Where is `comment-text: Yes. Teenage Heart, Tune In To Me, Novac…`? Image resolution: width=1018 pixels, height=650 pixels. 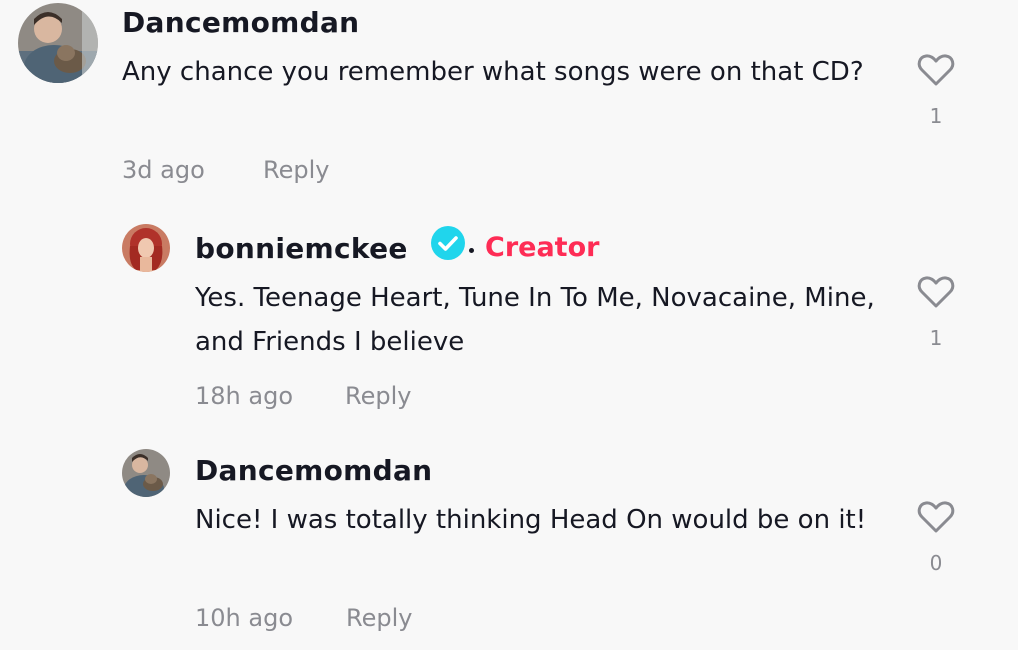
comment-text: Yes. Teenage Heart, Tune In To Me, Novac… is located at coordinates (535, 320).